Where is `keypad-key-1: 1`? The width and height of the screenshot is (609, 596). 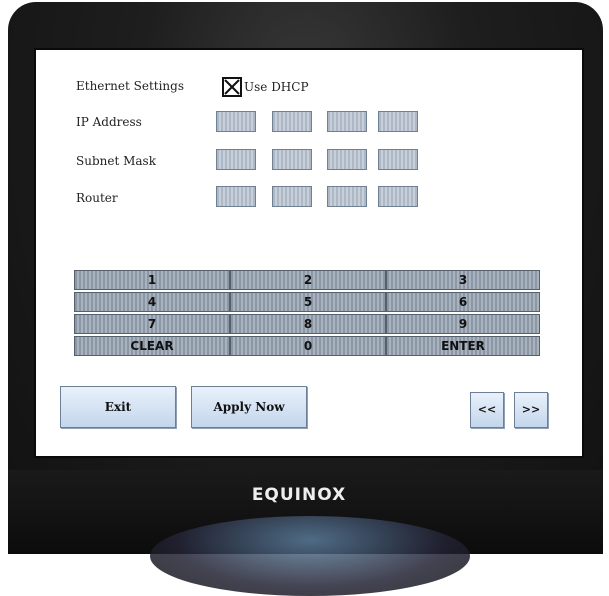 keypad-key-1: 1 is located at coordinates (152, 280).